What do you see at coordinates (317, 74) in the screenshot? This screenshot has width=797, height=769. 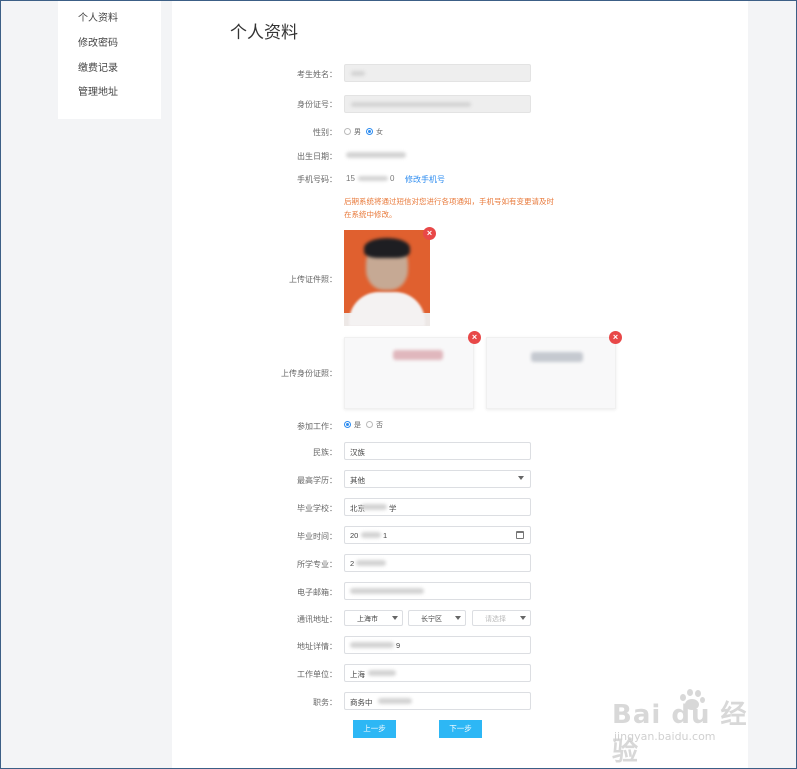 I see `name-label: 考生姓名：` at bounding box center [317, 74].